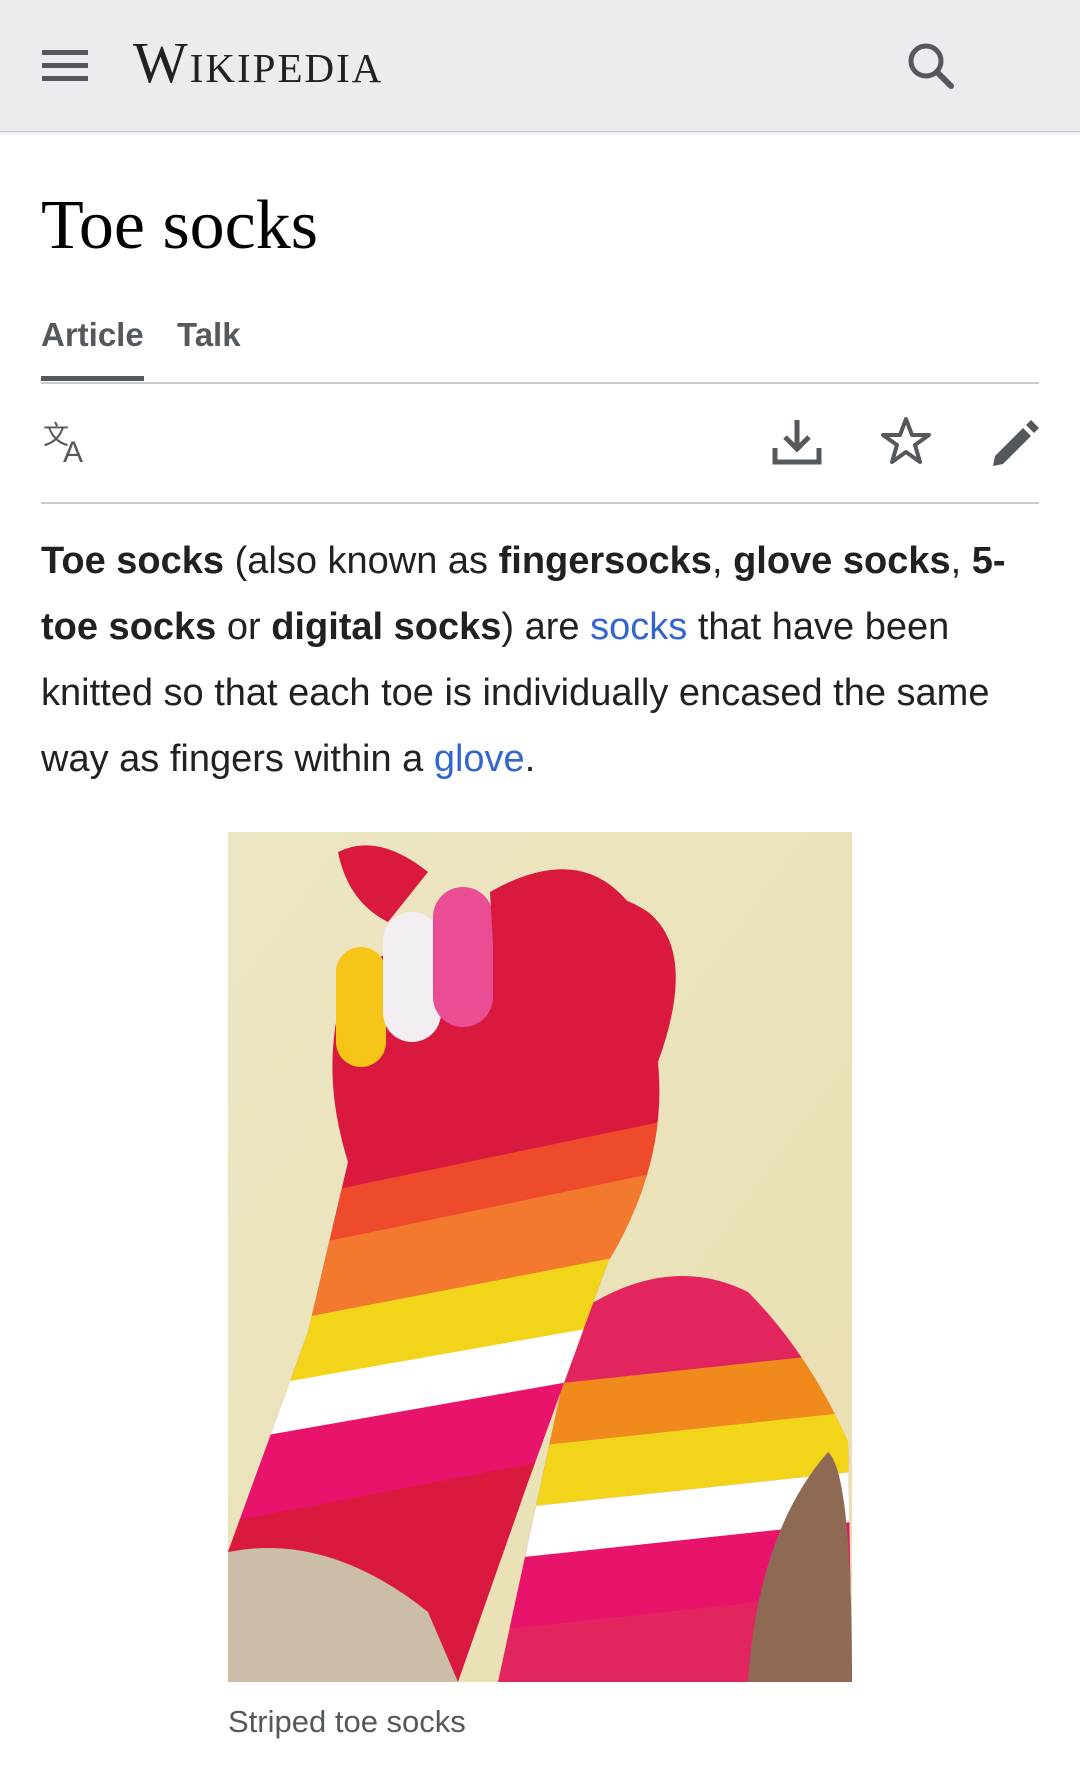 The image size is (1080, 1766). What do you see at coordinates (530, 759) in the screenshot?
I see `lead-text: .` at bounding box center [530, 759].